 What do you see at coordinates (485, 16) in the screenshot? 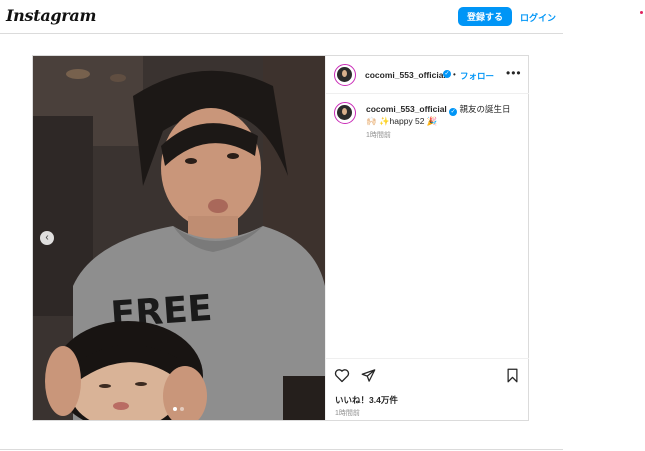
I see `register-button: 登録する` at bounding box center [485, 16].